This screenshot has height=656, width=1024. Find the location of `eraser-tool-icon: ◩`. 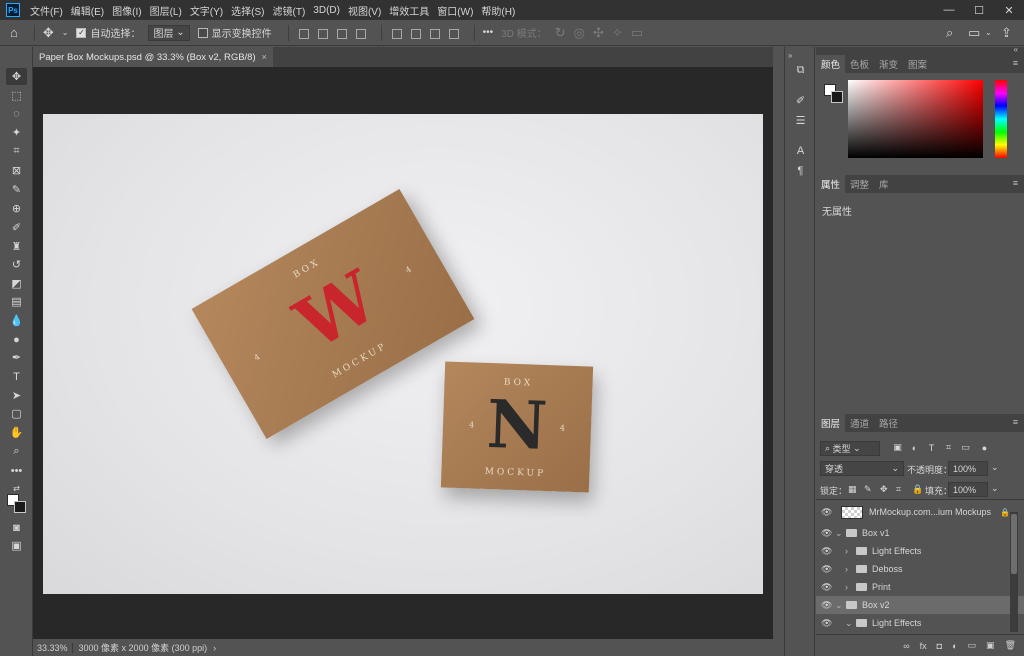

eraser-tool-icon: ◩ is located at coordinates (16, 283).